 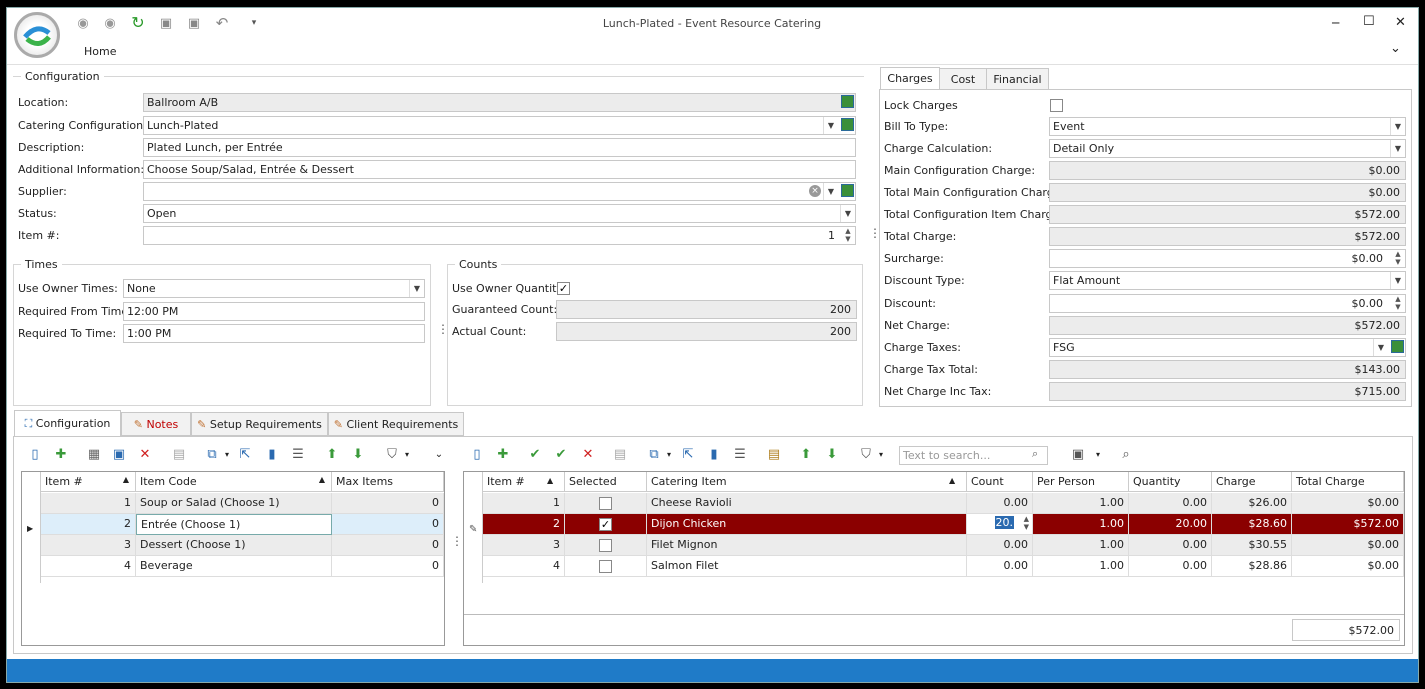 What do you see at coordinates (274, 288) in the screenshot?
I see `use-owner-times-field: None` at bounding box center [274, 288].